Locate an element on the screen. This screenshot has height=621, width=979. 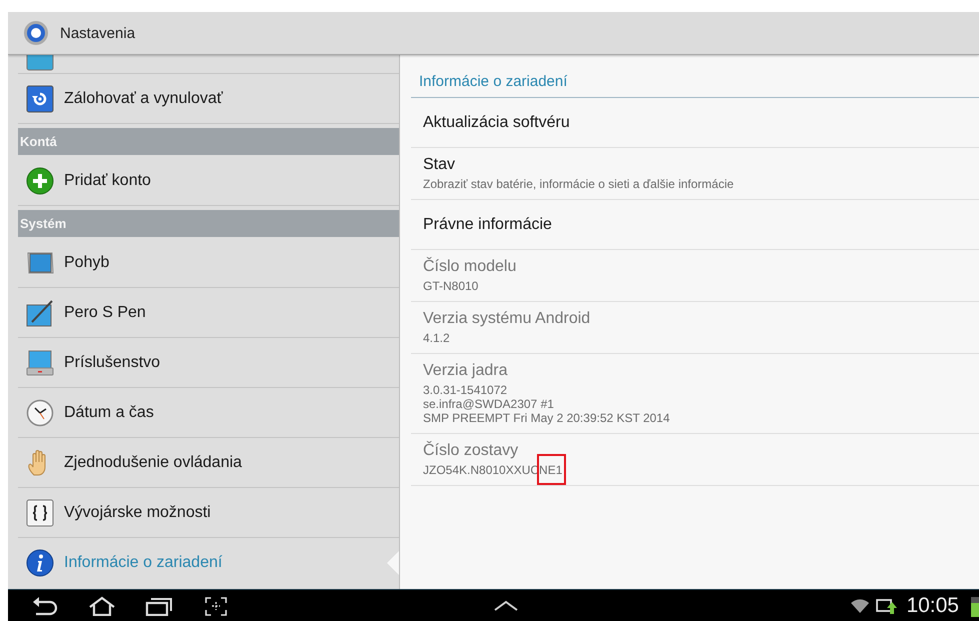
settings-item: Príslušenstvo is located at coordinates (208, 363).